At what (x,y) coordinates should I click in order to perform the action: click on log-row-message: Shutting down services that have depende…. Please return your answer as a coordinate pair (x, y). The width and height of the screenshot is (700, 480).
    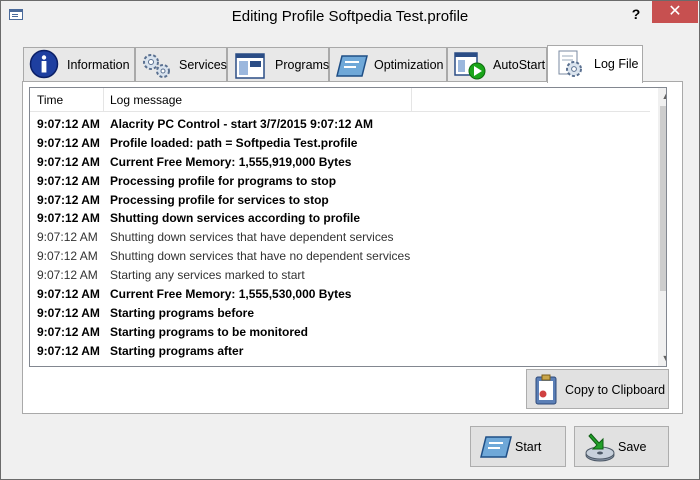
    Looking at the image, I should click on (252, 237).